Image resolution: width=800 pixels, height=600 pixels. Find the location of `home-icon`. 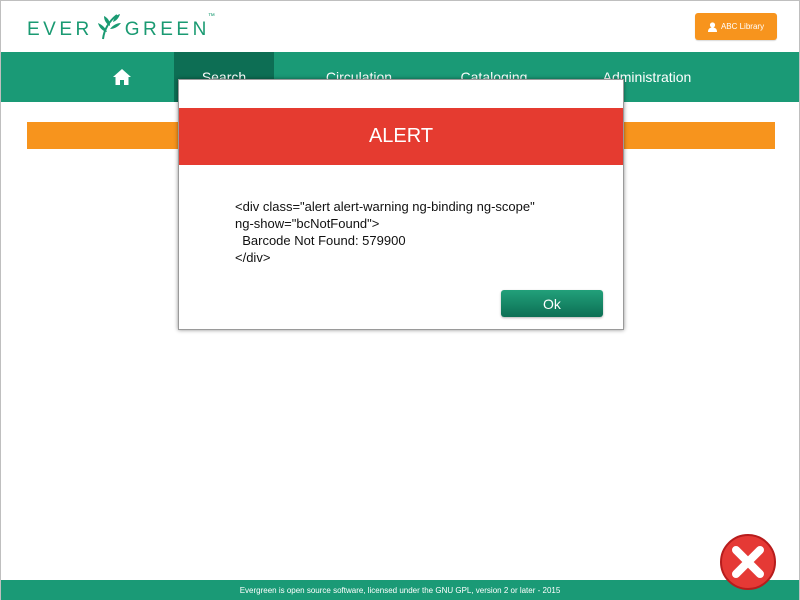

home-icon is located at coordinates (122, 77).